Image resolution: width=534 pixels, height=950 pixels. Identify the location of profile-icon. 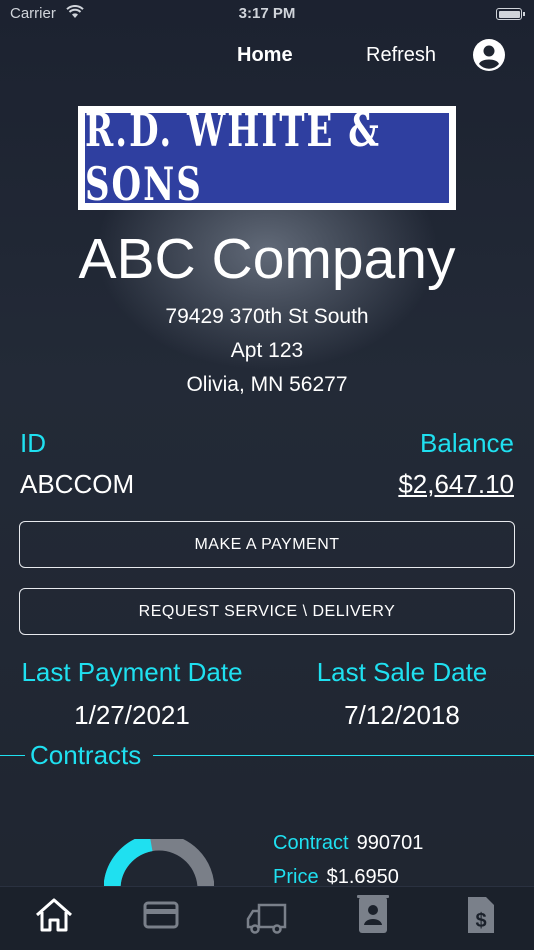
(489, 55).